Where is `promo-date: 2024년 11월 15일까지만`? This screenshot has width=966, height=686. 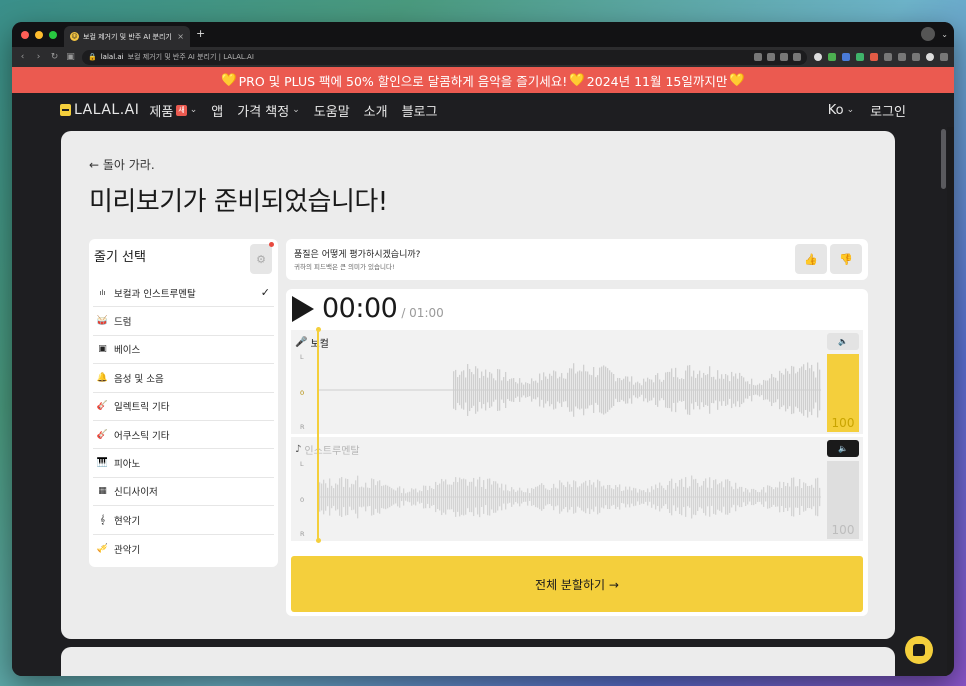
promo-date: 2024년 11월 15일까지만 is located at coordinates (657, 81).